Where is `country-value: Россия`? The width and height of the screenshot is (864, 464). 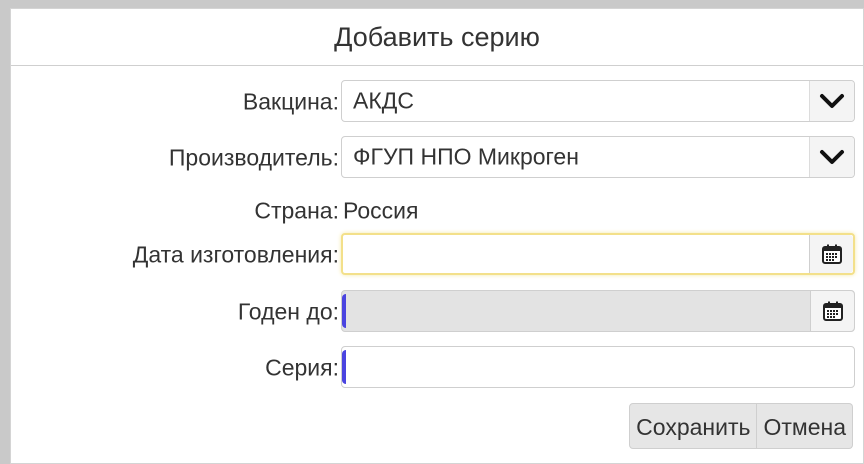 country-value: Россия is located at coordinates (381, 210).